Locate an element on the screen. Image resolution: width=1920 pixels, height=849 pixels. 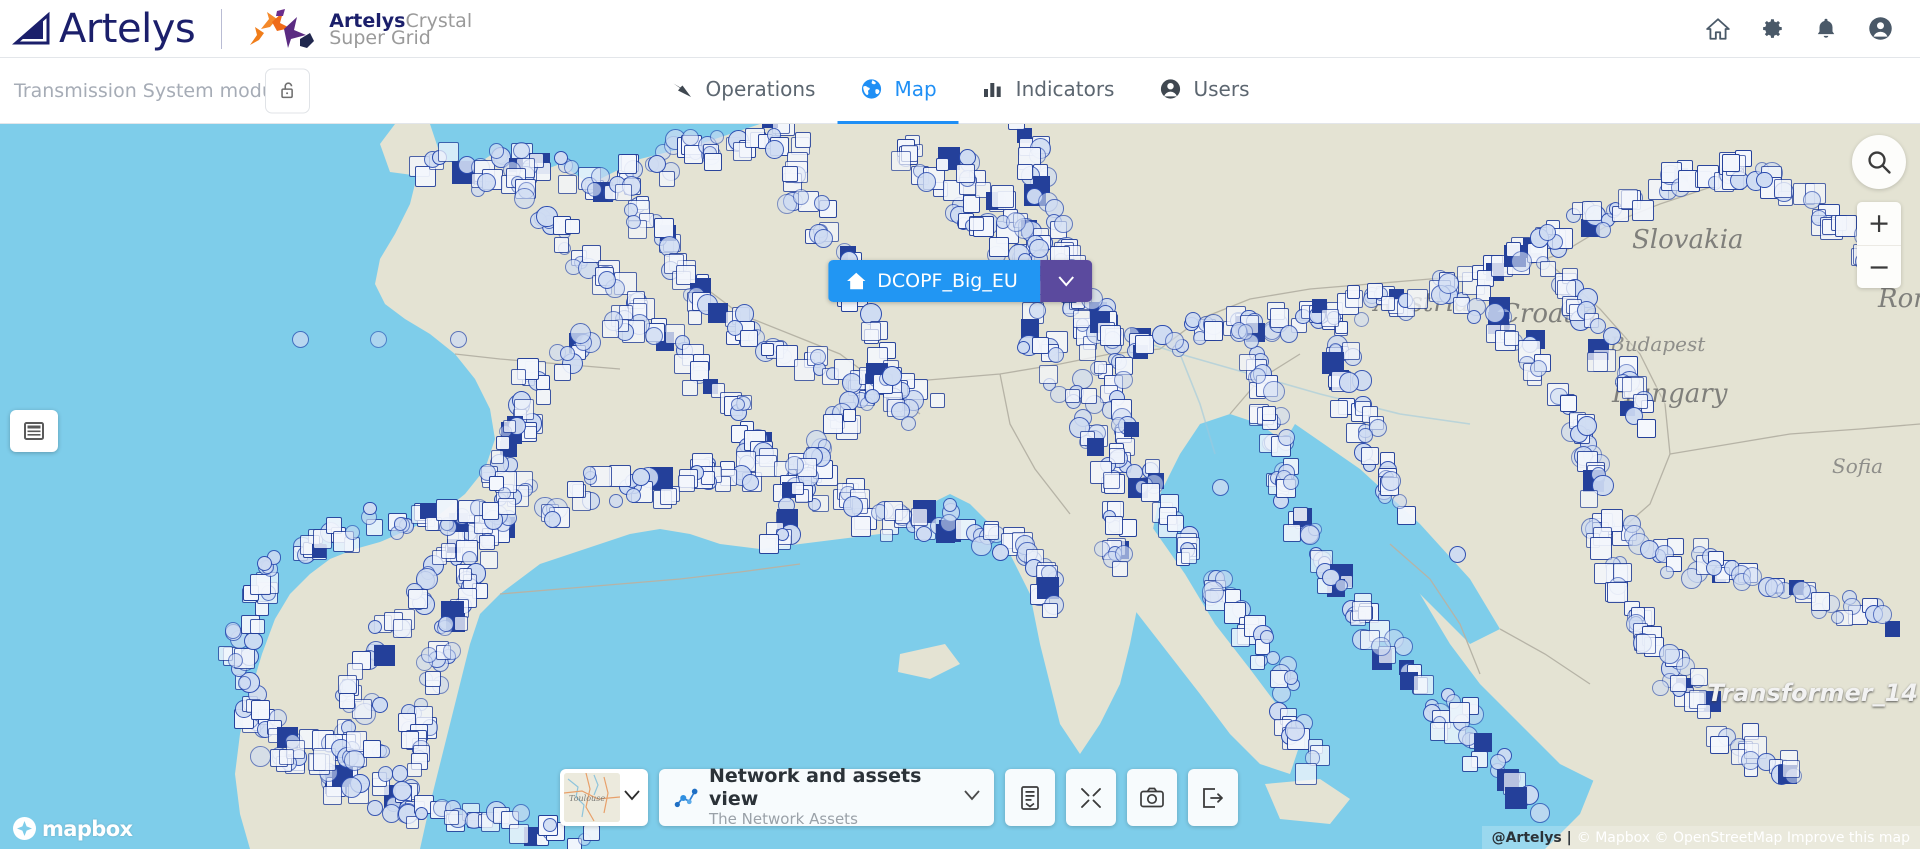
map-search-button is located at coordinates (1879, 162).